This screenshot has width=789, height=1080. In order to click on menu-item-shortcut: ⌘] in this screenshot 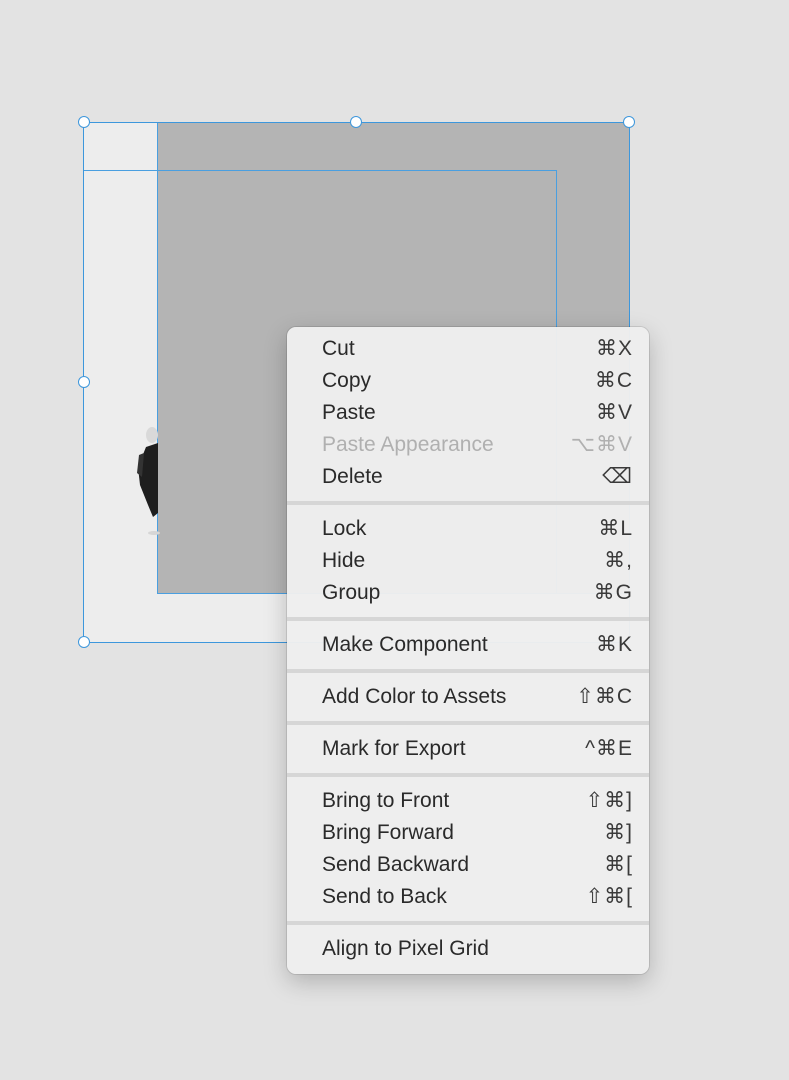, I will do `click(618, 832)`.